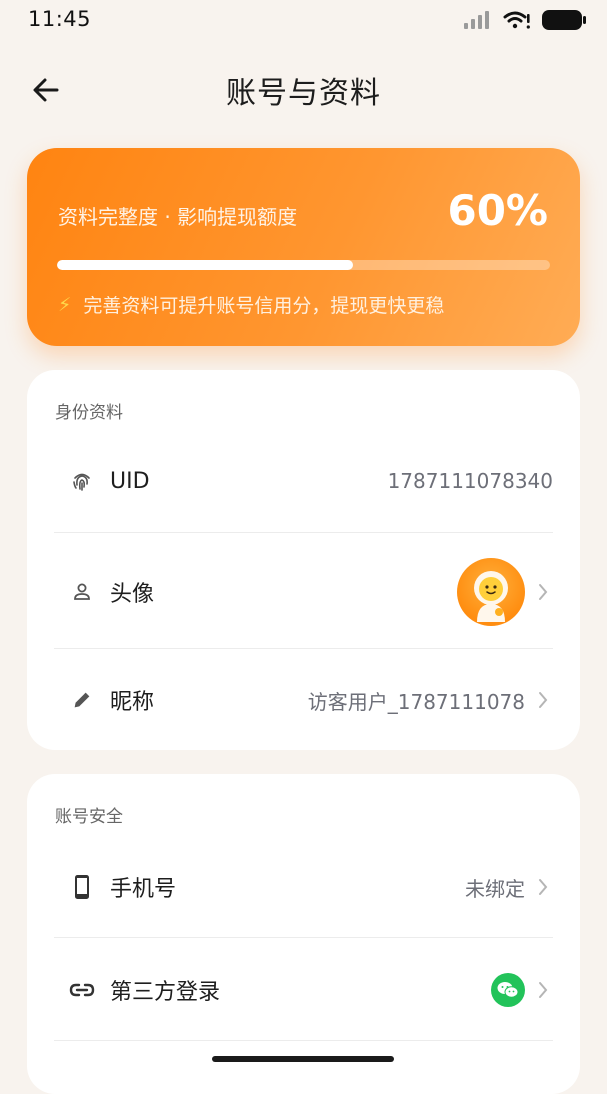 The height and width of the screenshot is (1094, 607). What do you see at coordinates (303, 20) in the screenshot?
I see `status-bar: 11:45` at bounding box center [303, 20].